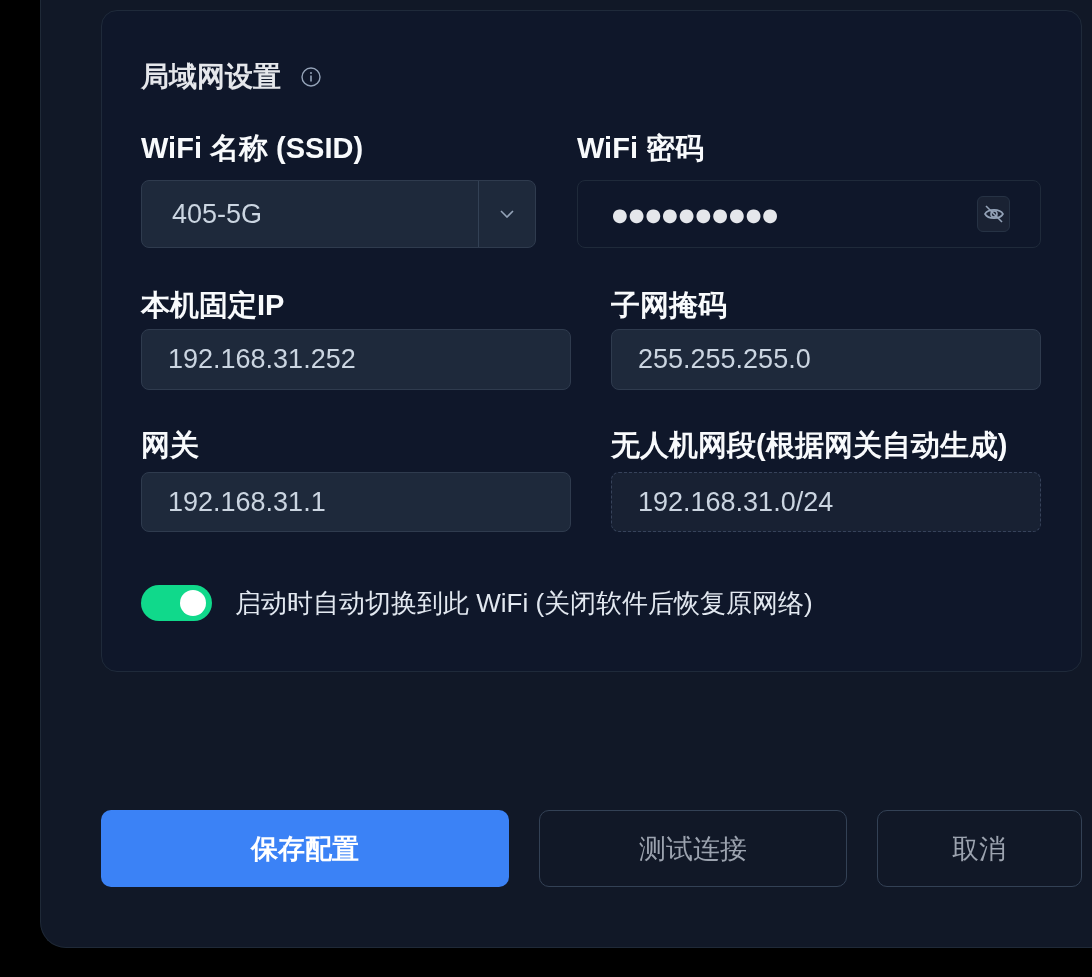 This screenshot has width=1092, height=977. I want to click on eye-slash-icon, so click(993, 214).